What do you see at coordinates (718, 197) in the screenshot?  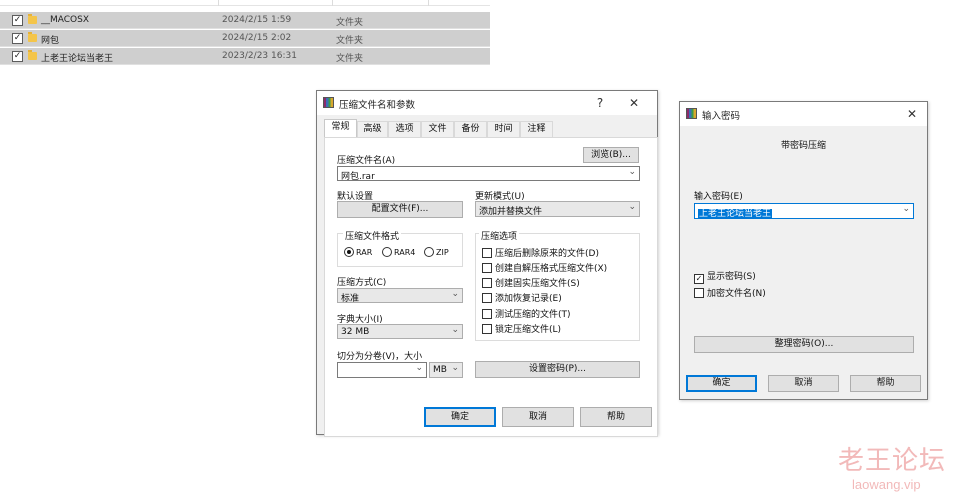 I see `enter-password-label: 输入密码(E)` at bounding box center [718, 197].